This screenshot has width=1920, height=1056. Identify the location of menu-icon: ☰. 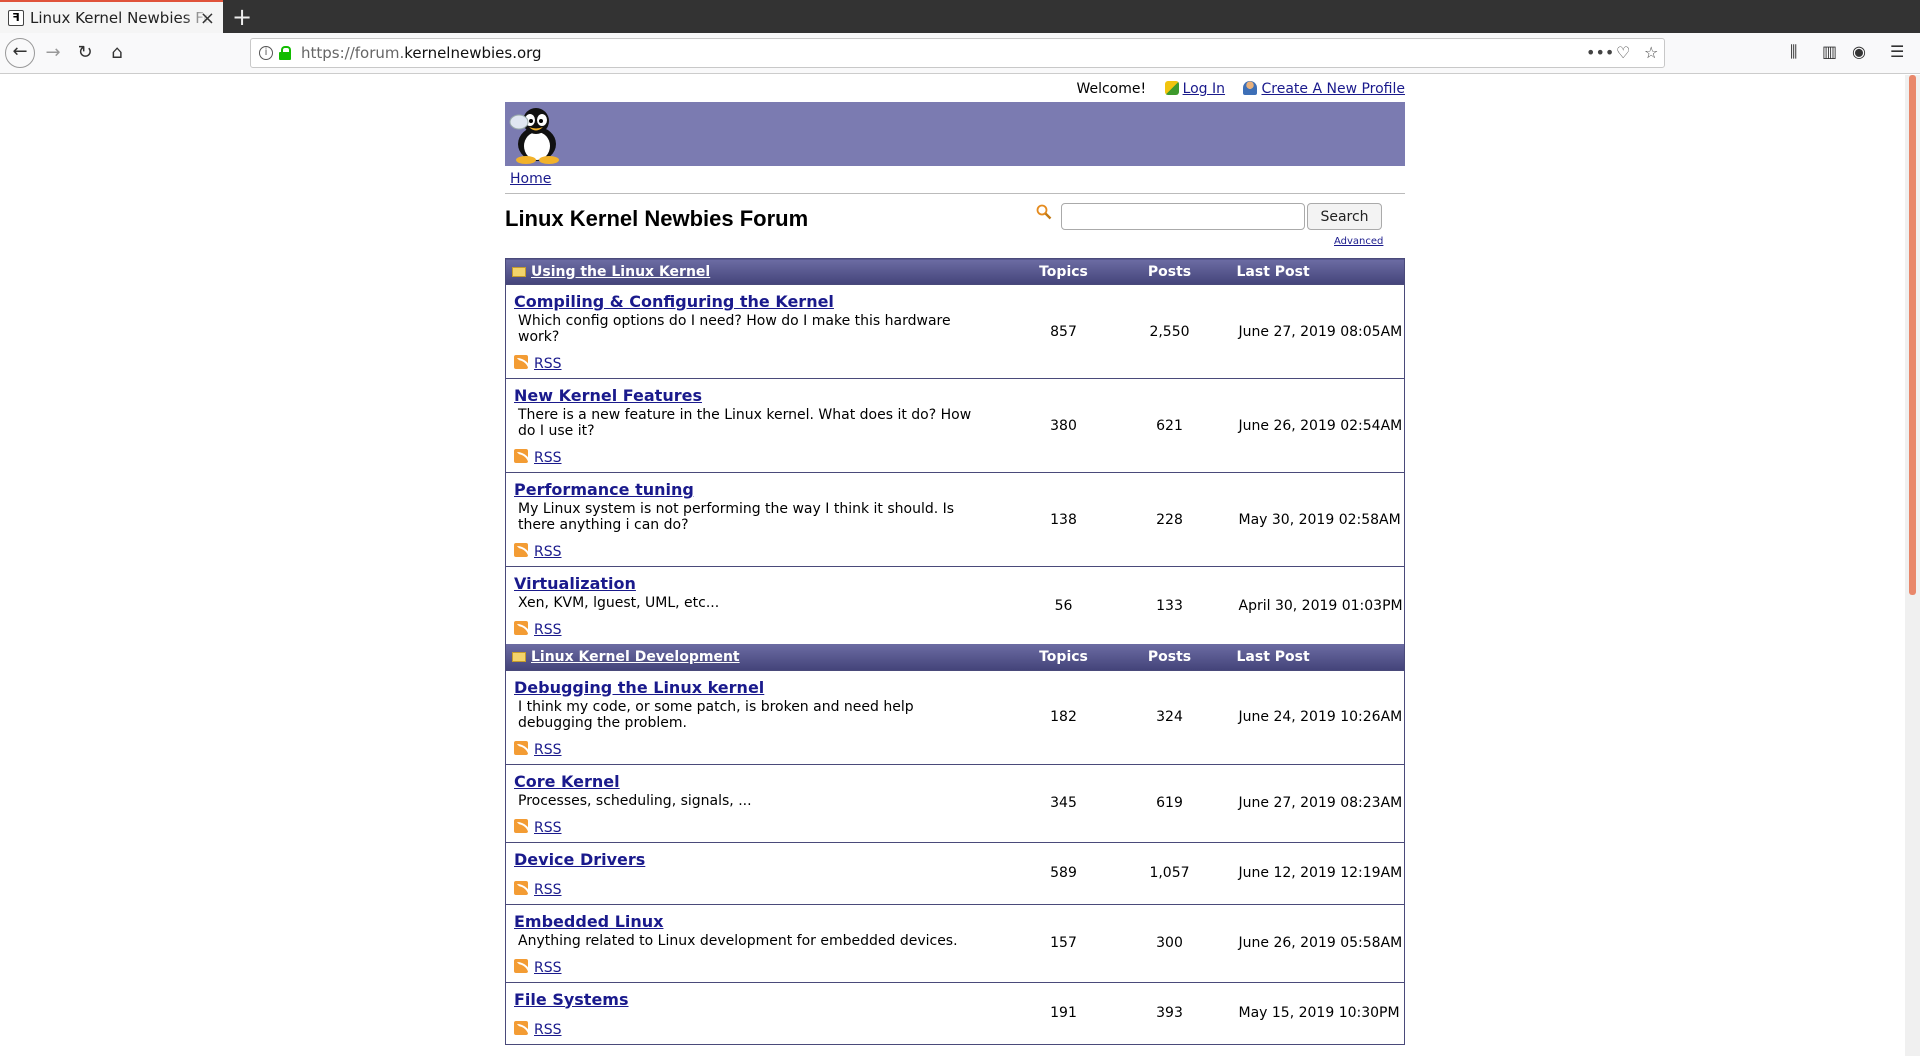
(1897, 51).